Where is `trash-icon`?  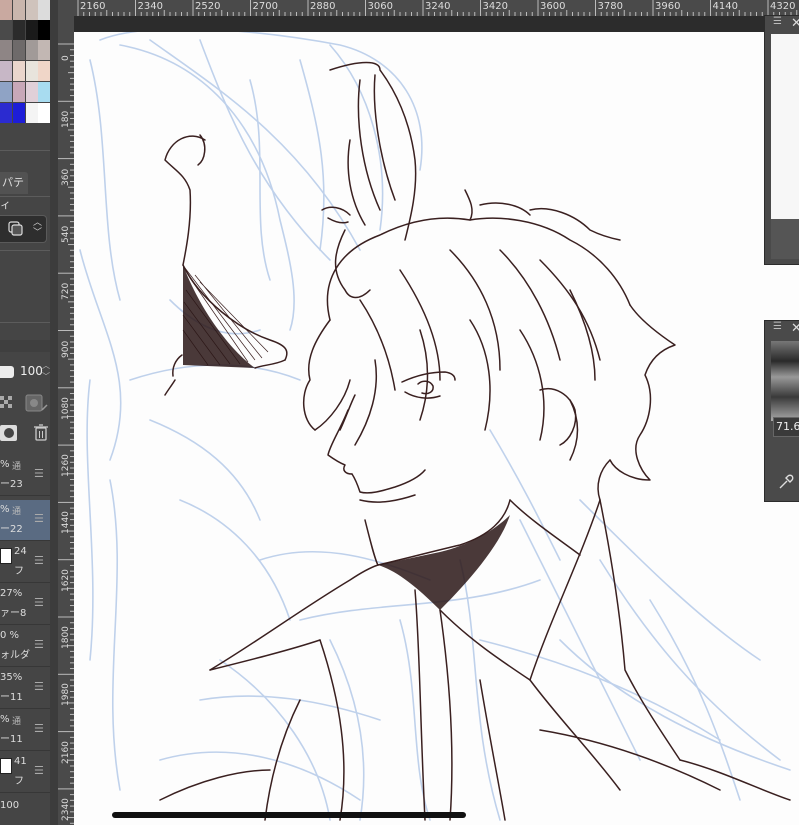 trash-icon is located at coordinates (41, 433).